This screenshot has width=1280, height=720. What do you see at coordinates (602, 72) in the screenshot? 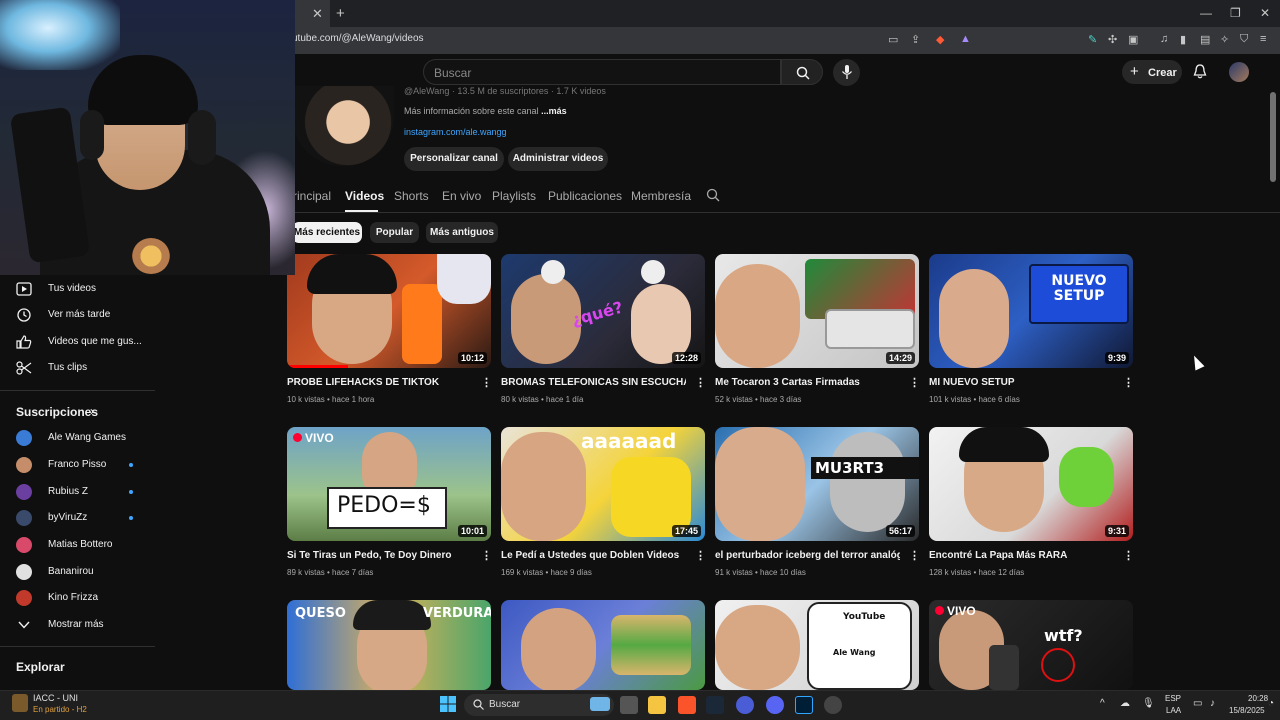
I see `search-input` at bounding box center [602, 72].